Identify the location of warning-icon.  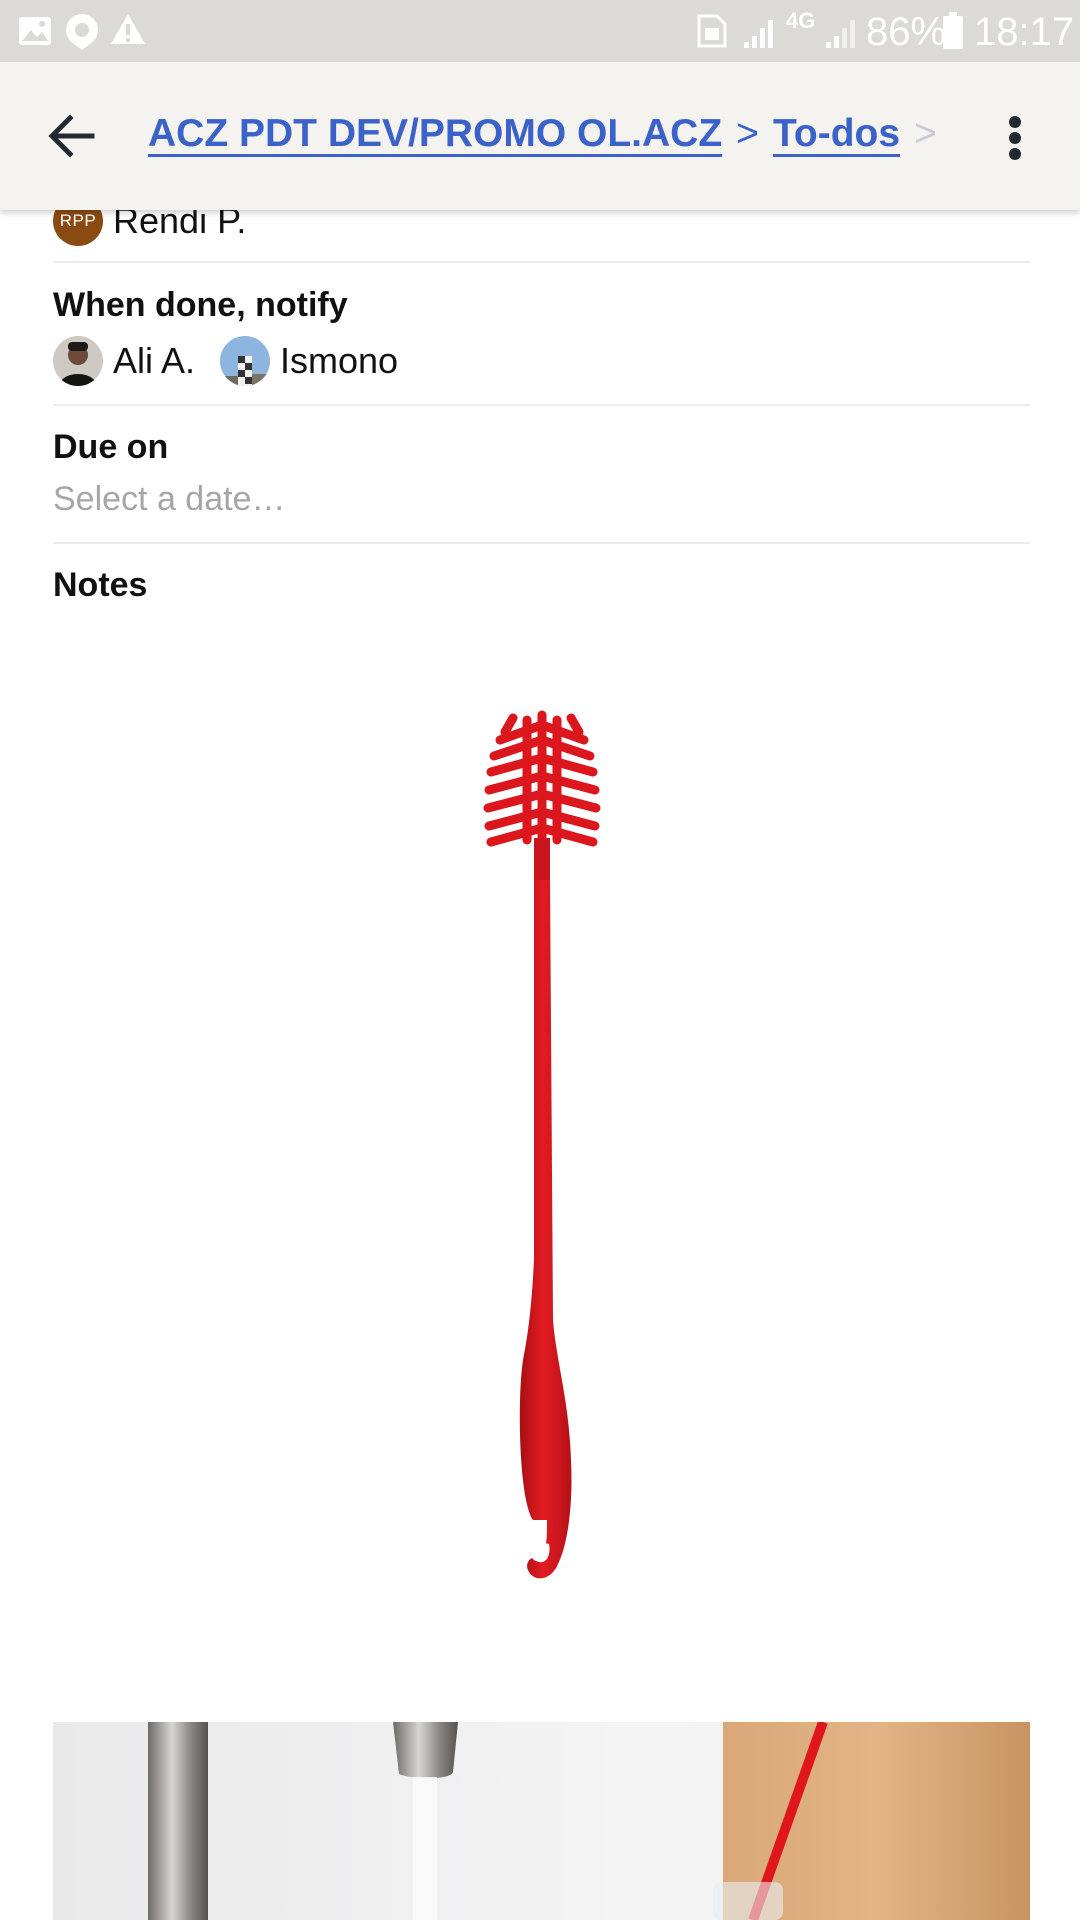
(128, 29).